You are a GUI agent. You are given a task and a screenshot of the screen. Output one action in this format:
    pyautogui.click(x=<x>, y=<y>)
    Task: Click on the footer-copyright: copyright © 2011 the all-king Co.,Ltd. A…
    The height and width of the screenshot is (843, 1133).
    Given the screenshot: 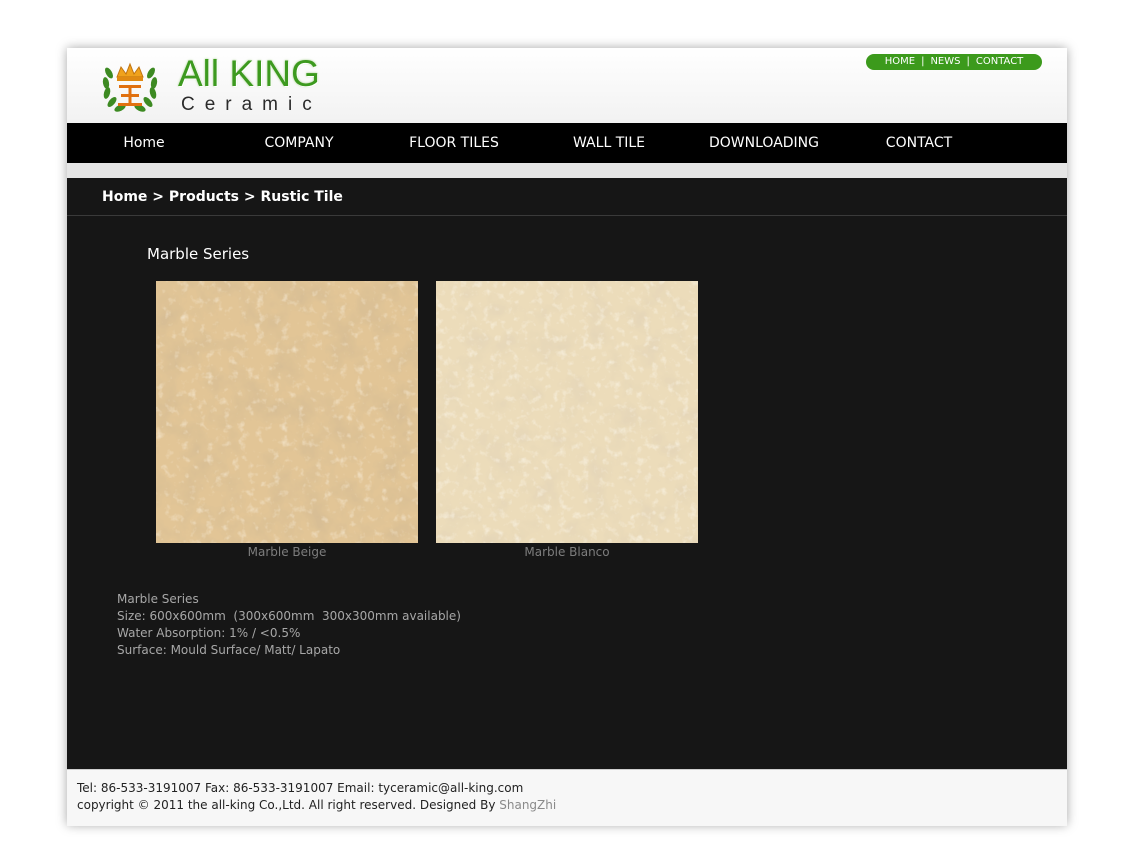 What is the action you would take?
    pyautogui.click(x=316, y=805)
    